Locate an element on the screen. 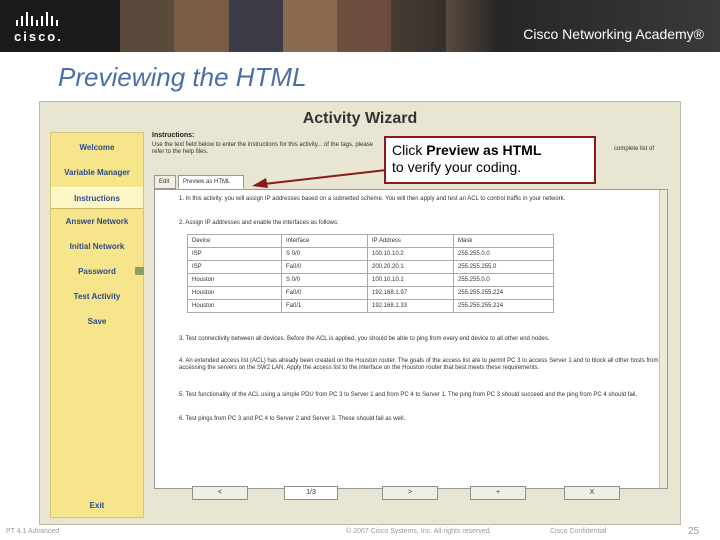  table-header: Mask is located at coordinates (503, 241).